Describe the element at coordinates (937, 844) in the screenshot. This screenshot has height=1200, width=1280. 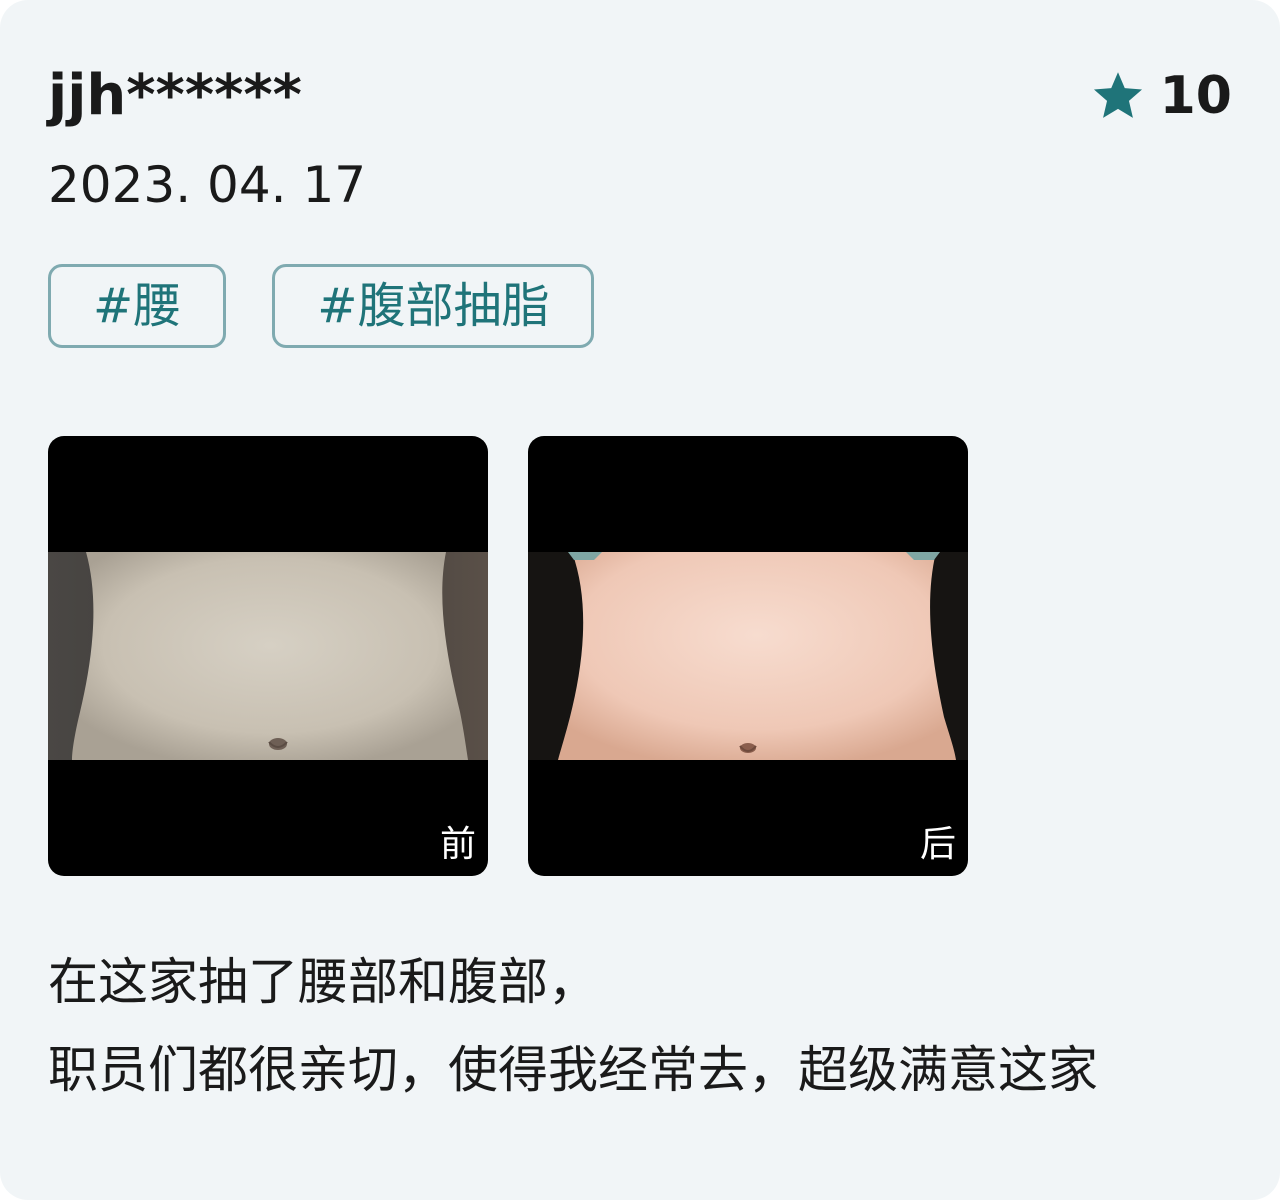
I see `after-label: 后` at that location.